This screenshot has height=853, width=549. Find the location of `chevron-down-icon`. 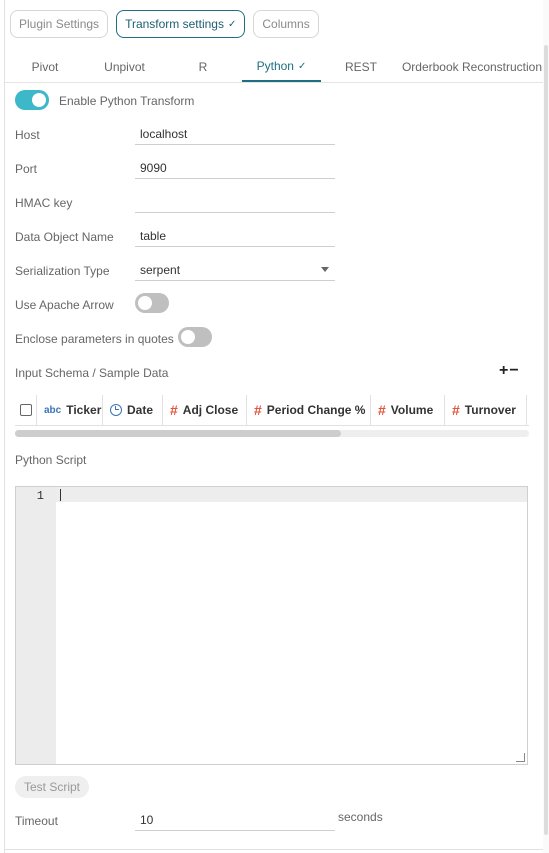

chevron-down-icon is located at coordinates (325, 269).